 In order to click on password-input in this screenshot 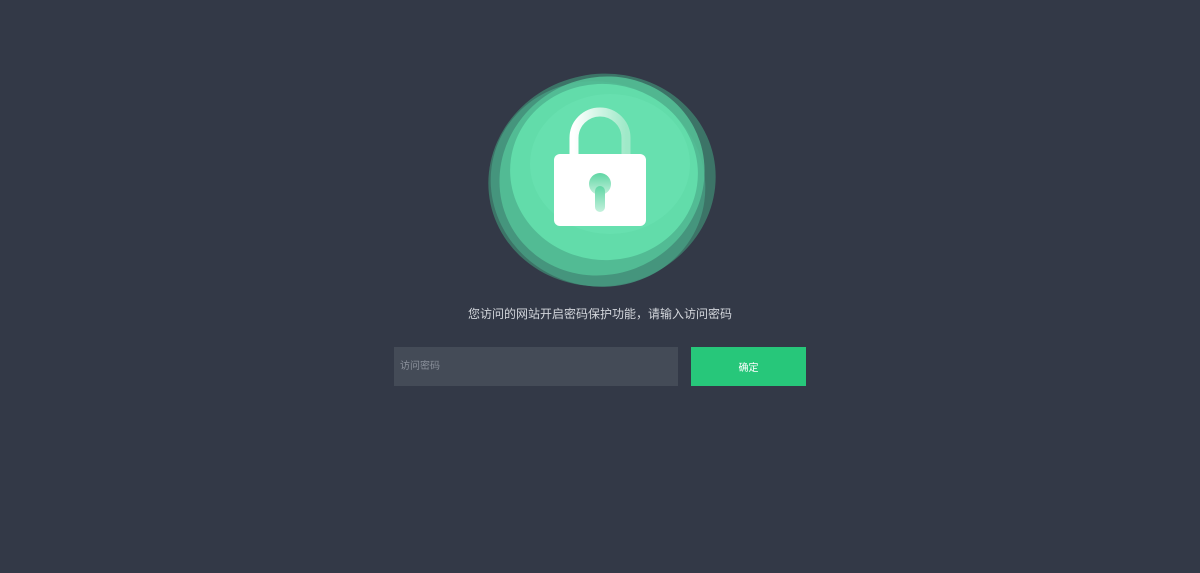, I will do `click(536, 366)`.